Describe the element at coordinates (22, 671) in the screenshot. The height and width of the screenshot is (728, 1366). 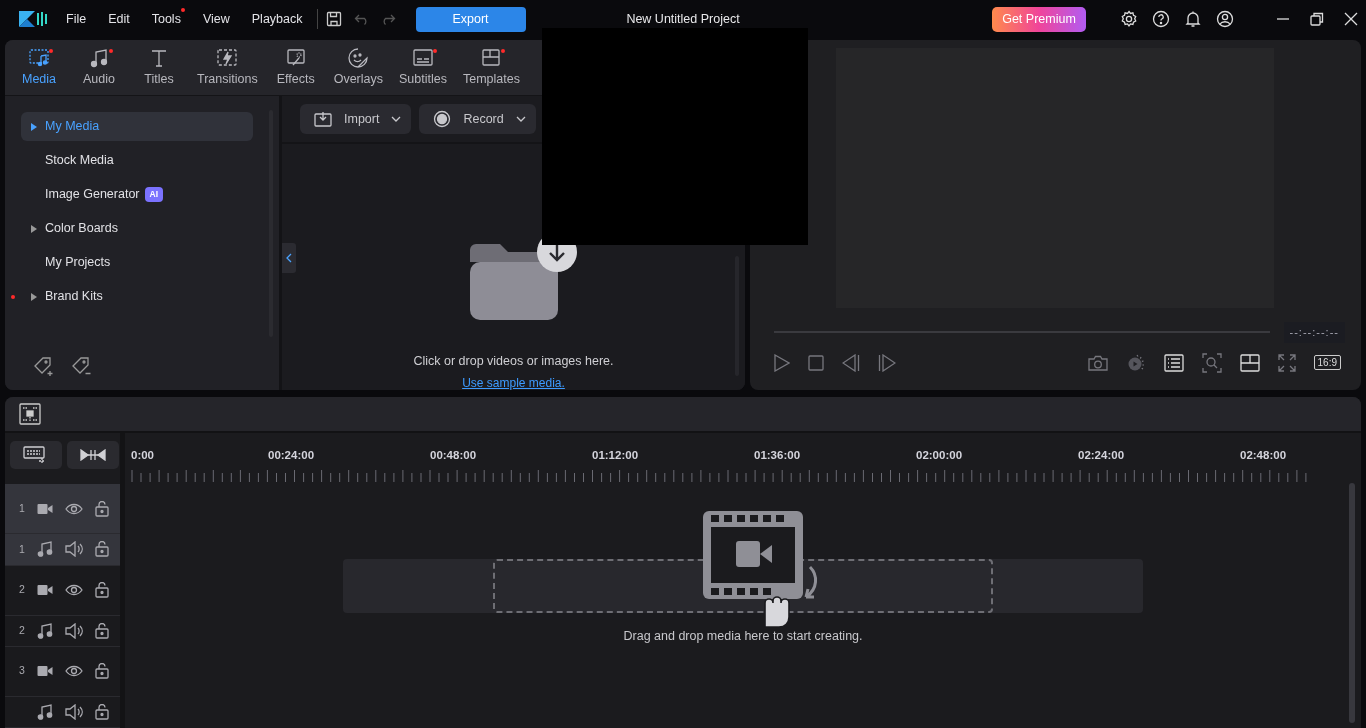
I see `track-number: 3` at that location.